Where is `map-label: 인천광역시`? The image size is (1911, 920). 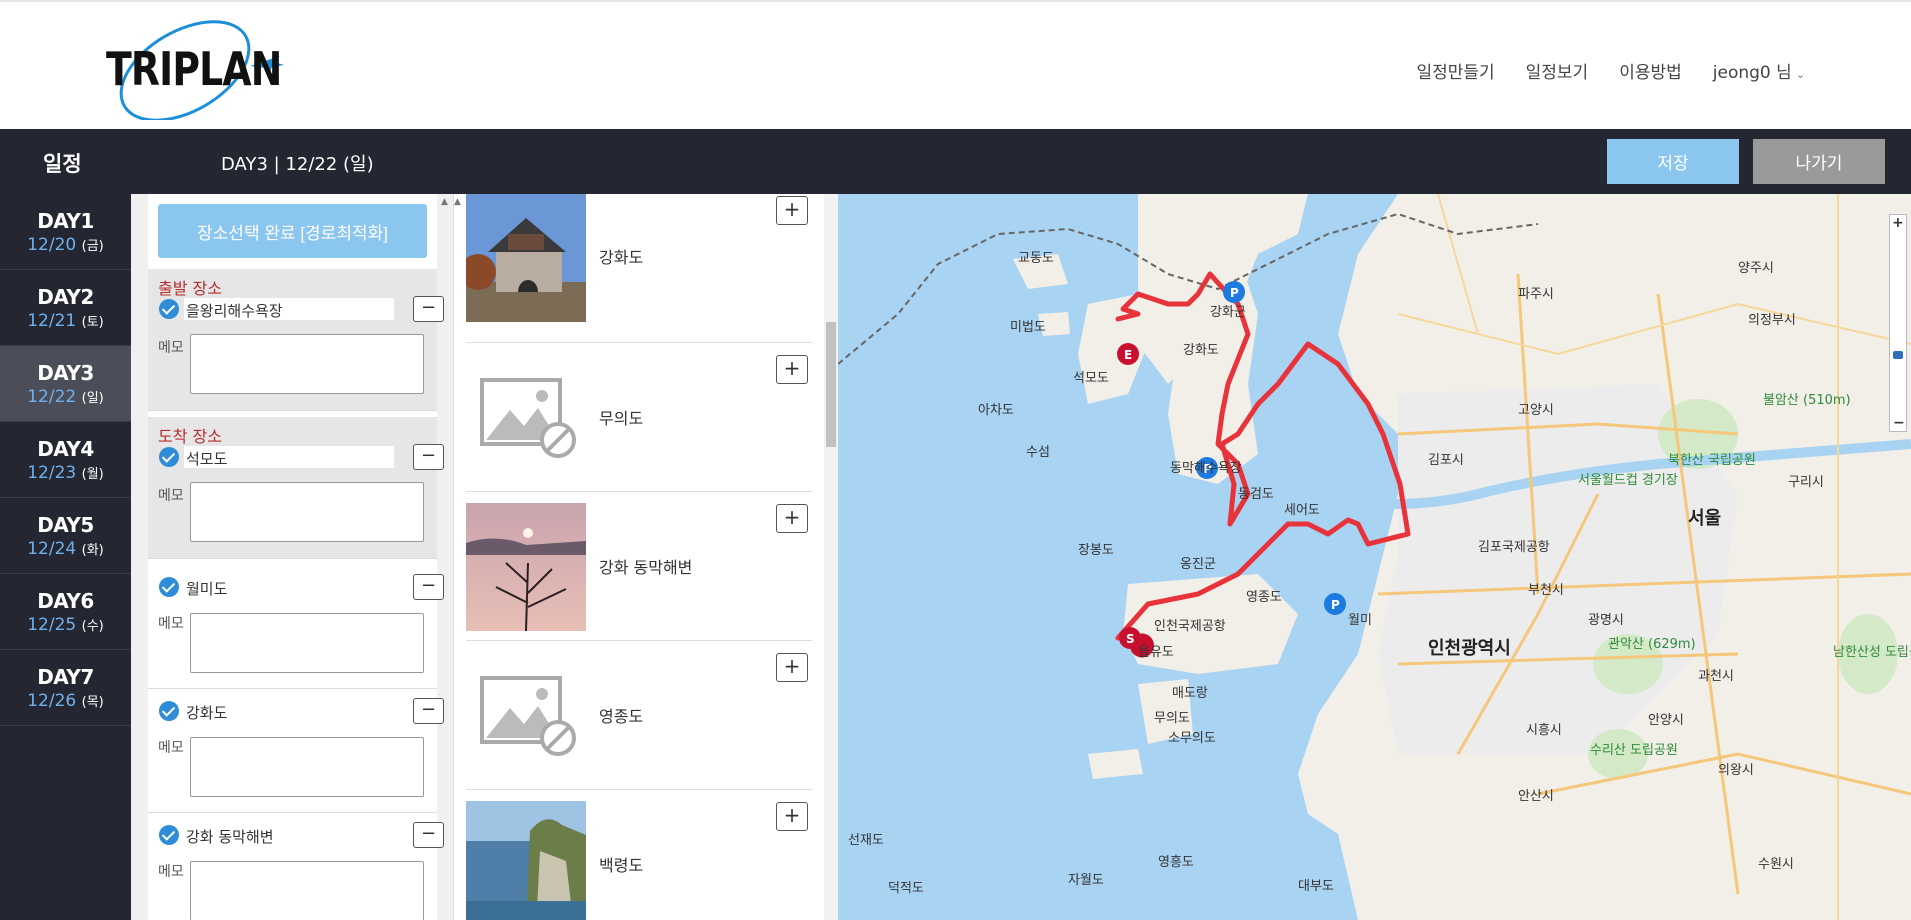 map-label: 인천광역시 is located at coordinates (1469, 648).